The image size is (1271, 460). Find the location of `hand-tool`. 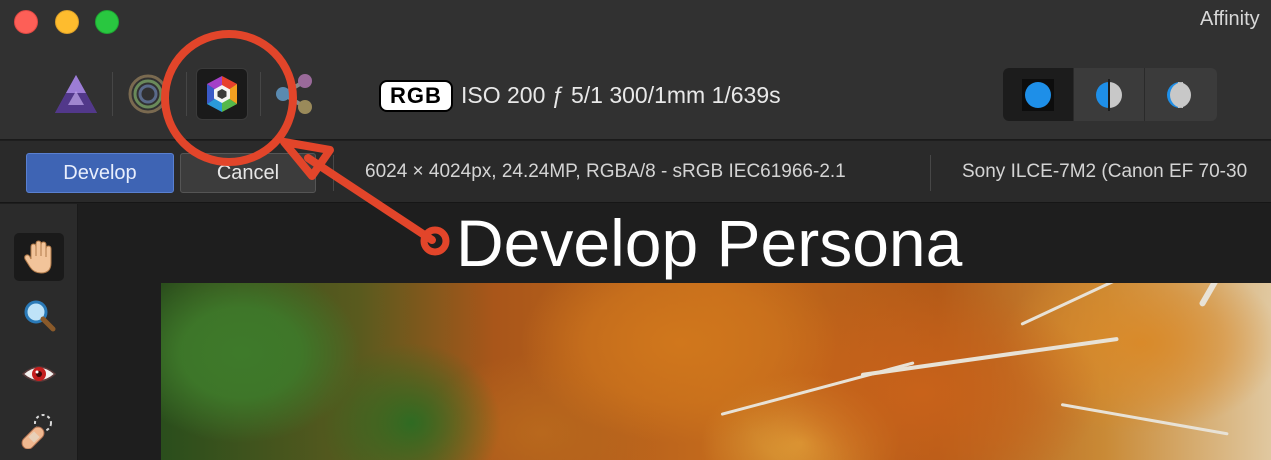

hand-tool is located at coordinates (39, 257).